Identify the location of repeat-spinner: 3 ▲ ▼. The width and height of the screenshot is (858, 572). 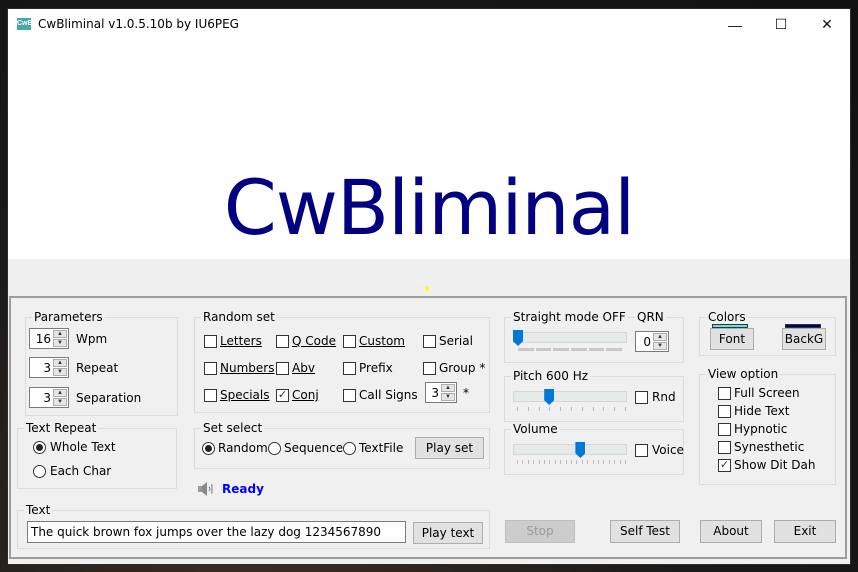
(49, 367).